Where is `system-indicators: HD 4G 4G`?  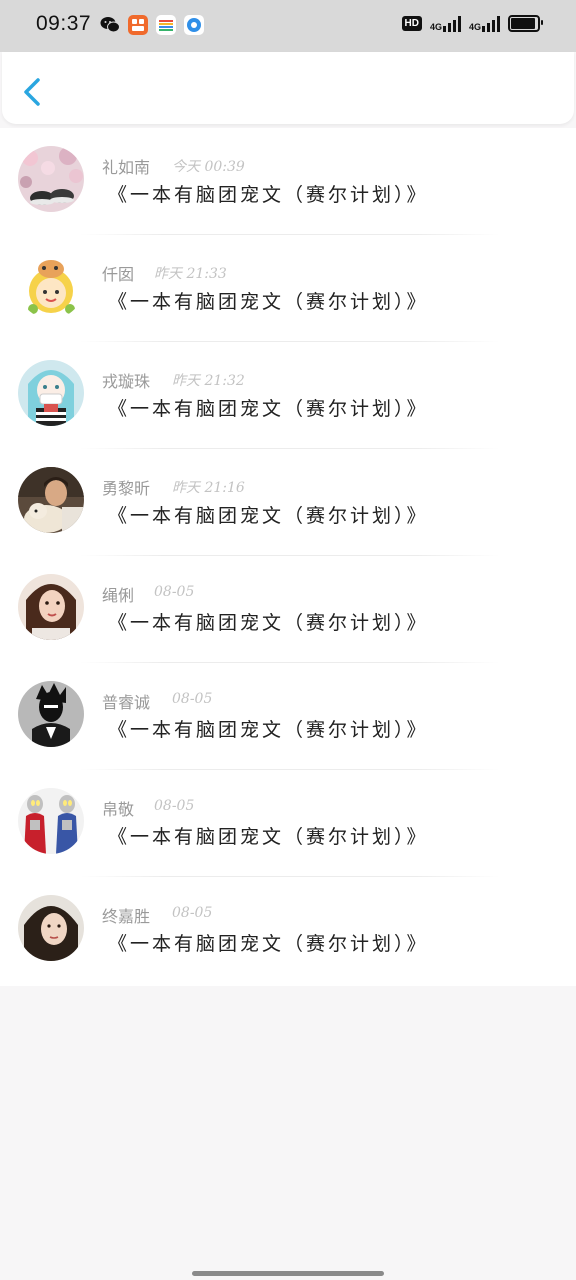 system-indicators: HD 4G 4G is located at coordinates (472, 23).